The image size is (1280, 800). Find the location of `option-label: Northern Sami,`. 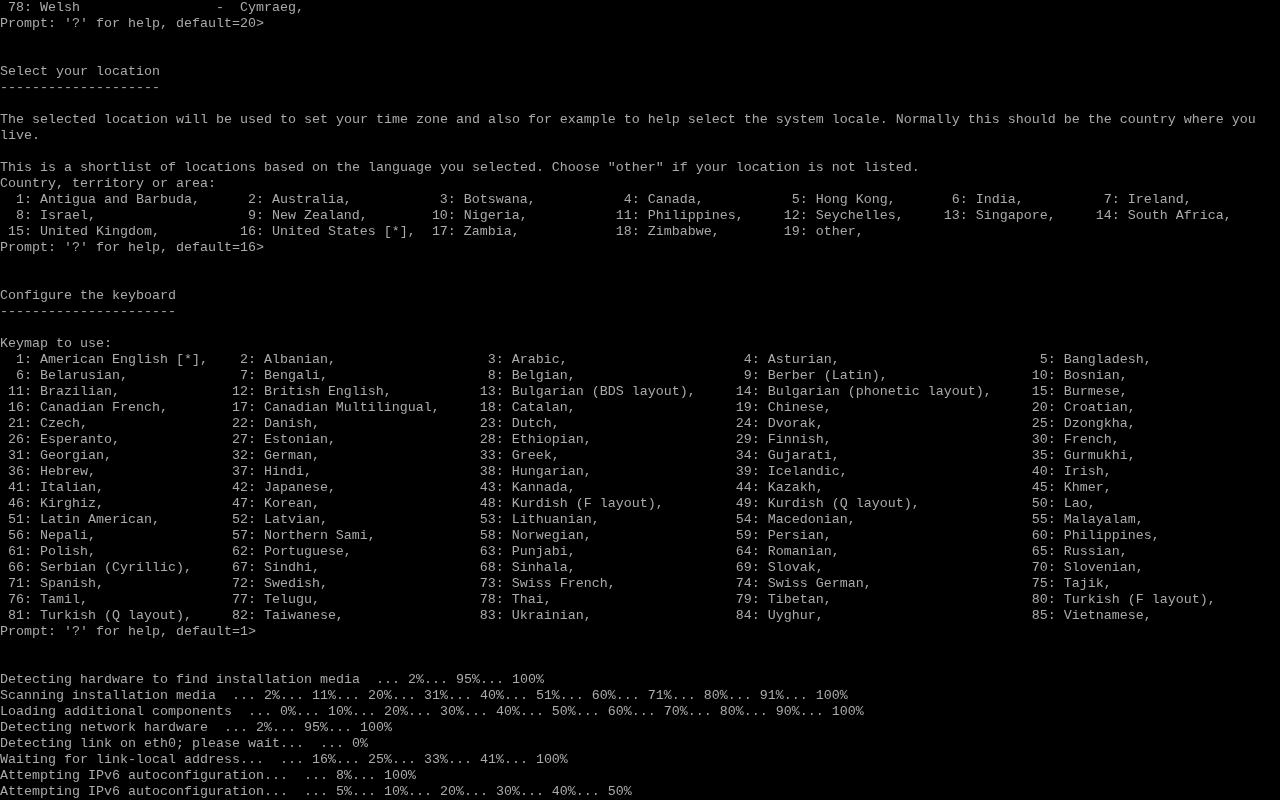

option-label: Northern Sami, is located at coordinates (319, 536).